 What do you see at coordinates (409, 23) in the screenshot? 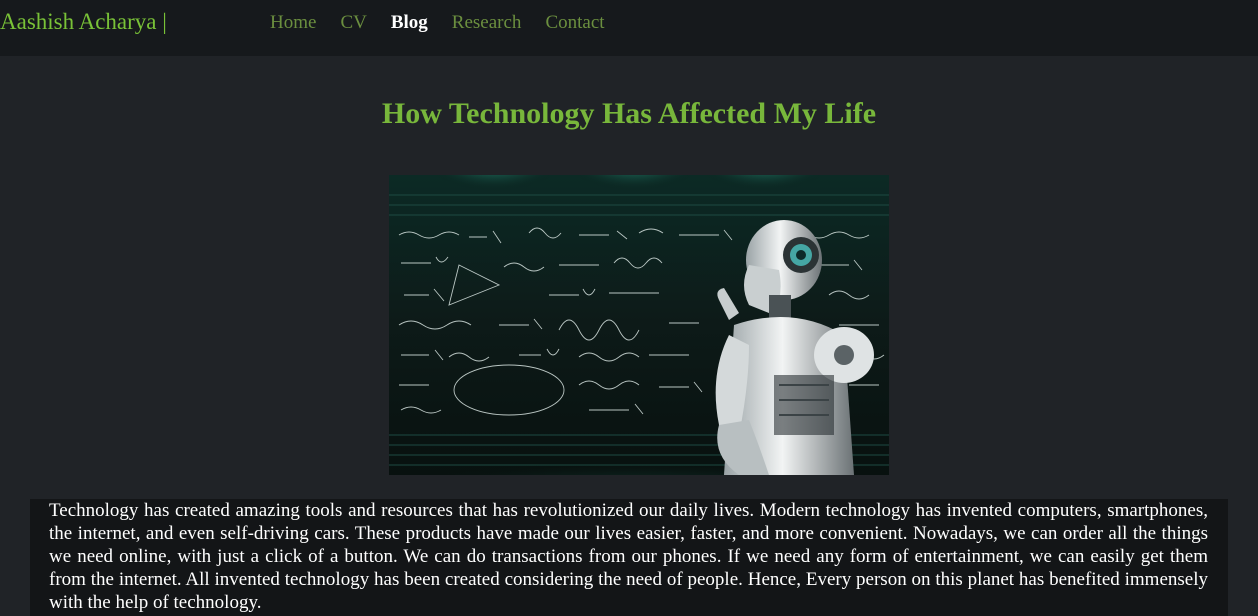
I see `nav-link-blog: Blog` at bounding box center [409, 23].